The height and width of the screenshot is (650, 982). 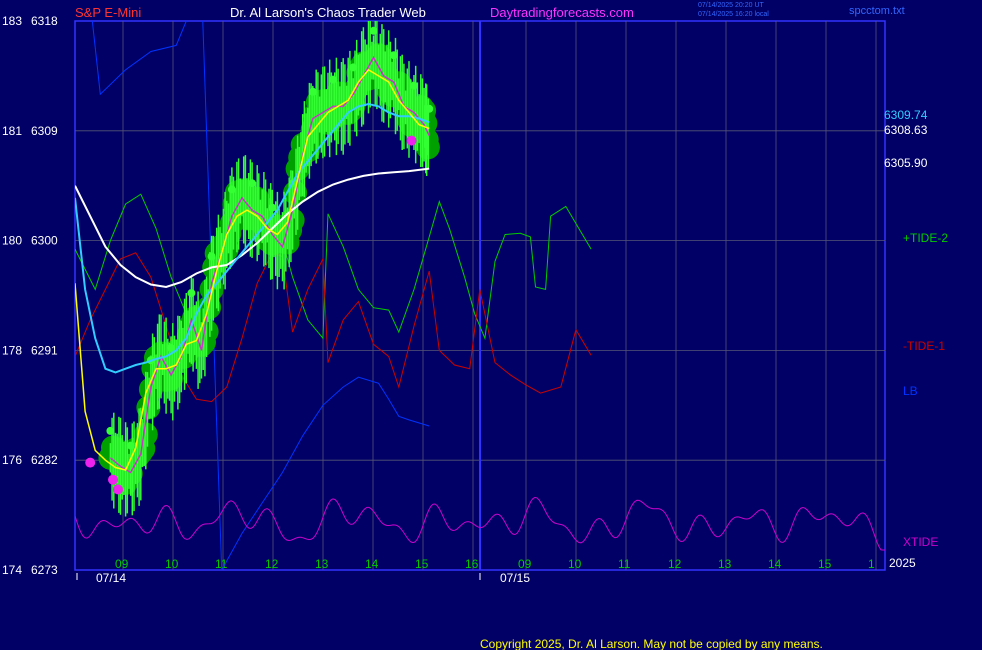 What do you see at coordinates (12, 241) in the screenshot?
I see `y-tick-left: 180` at bounding box center [12, 241].